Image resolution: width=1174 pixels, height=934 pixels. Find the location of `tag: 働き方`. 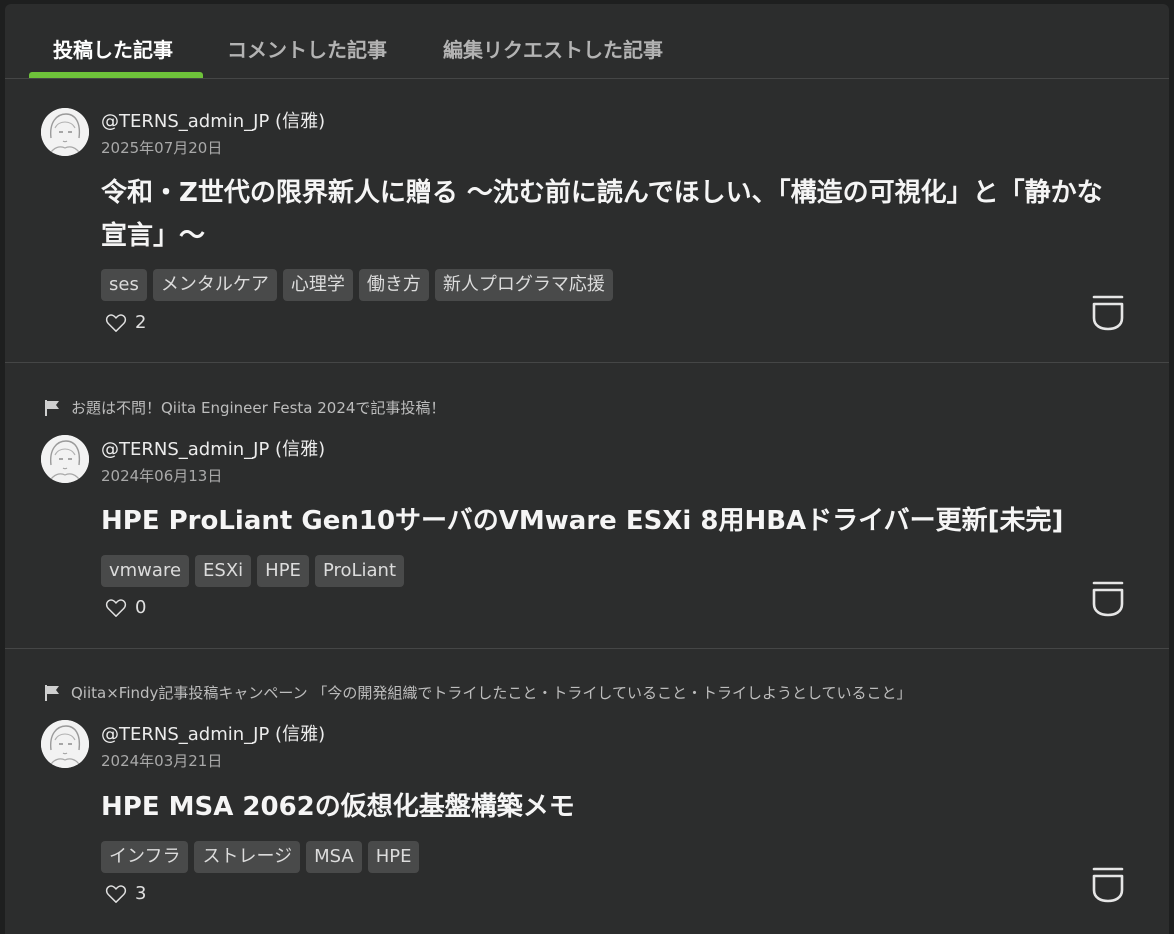

tag: 働き方 is located at coordinates (393, 285).